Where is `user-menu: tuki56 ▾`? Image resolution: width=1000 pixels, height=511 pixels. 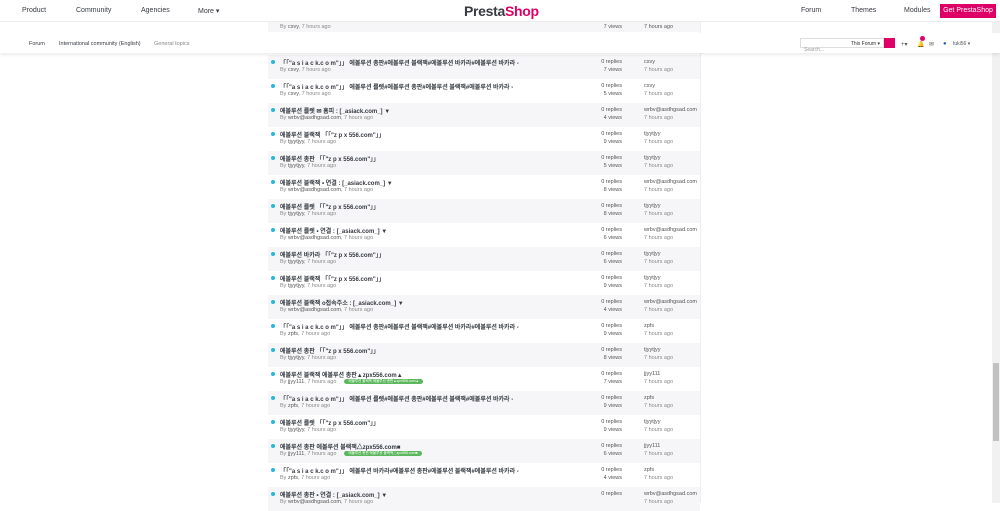 user-menu: tuki56 ▾ is located at coordinates (961, 44).